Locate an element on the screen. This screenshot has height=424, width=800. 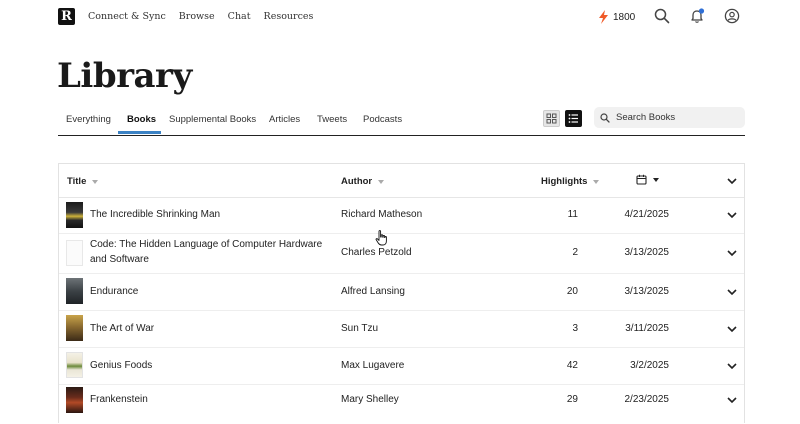
nav-link-connect-sync: Connect & Sync is located at coordinates (127, 16).